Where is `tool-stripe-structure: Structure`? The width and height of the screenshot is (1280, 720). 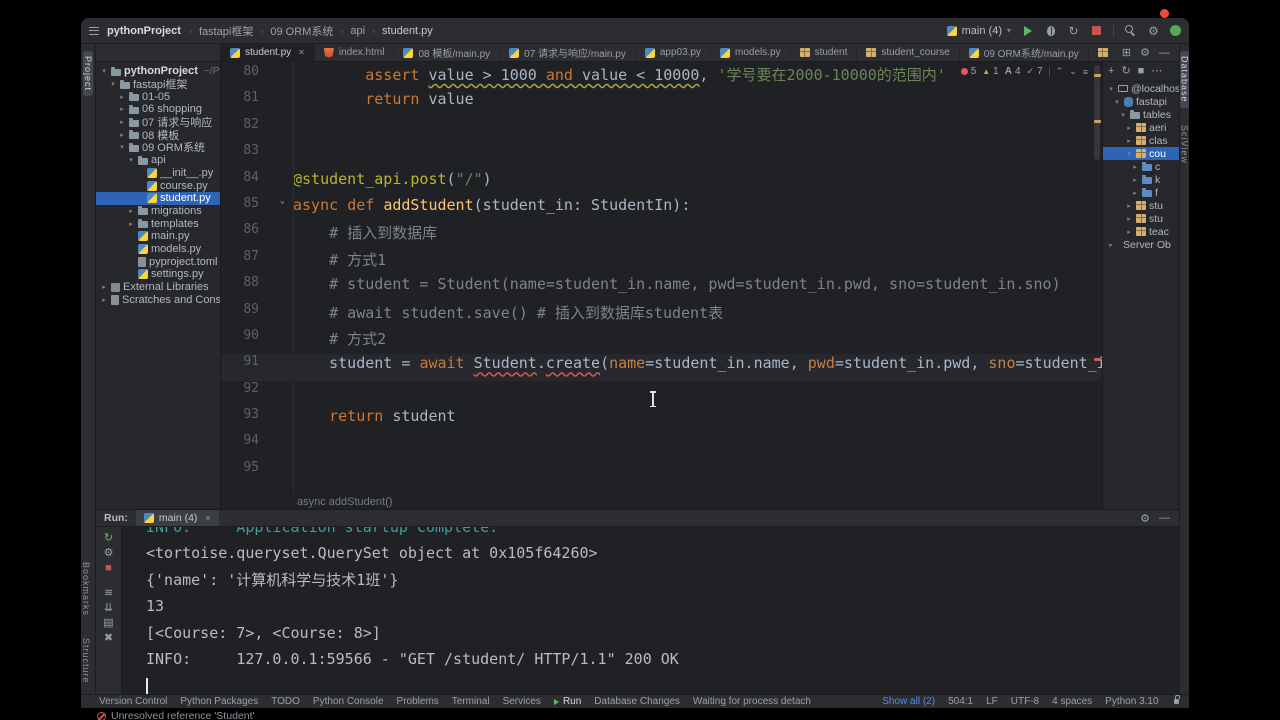
tool-stripe-structure: Structure is located at coordinates (86, 661).